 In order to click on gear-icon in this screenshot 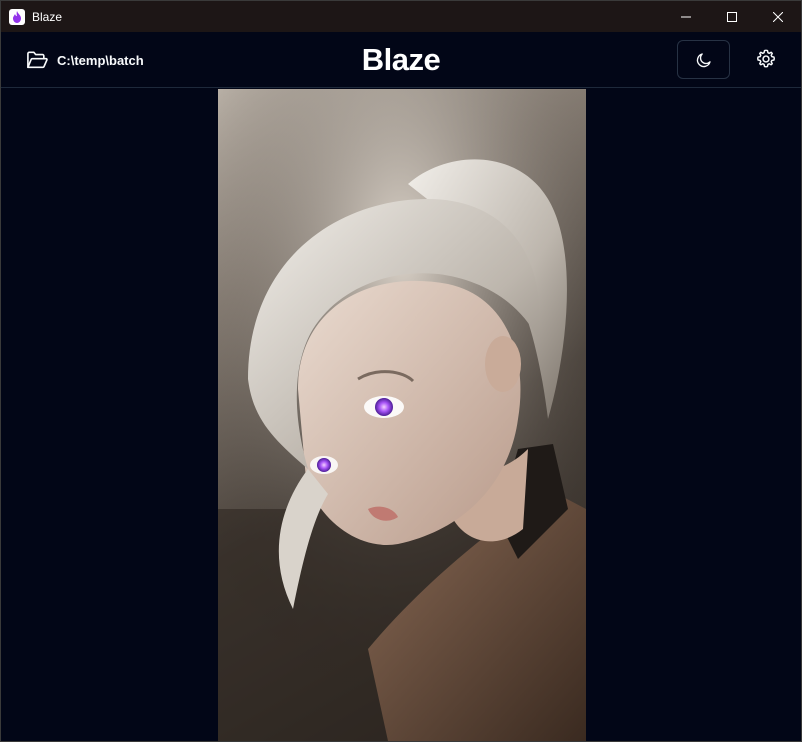, I will do `click(766, 58)`.